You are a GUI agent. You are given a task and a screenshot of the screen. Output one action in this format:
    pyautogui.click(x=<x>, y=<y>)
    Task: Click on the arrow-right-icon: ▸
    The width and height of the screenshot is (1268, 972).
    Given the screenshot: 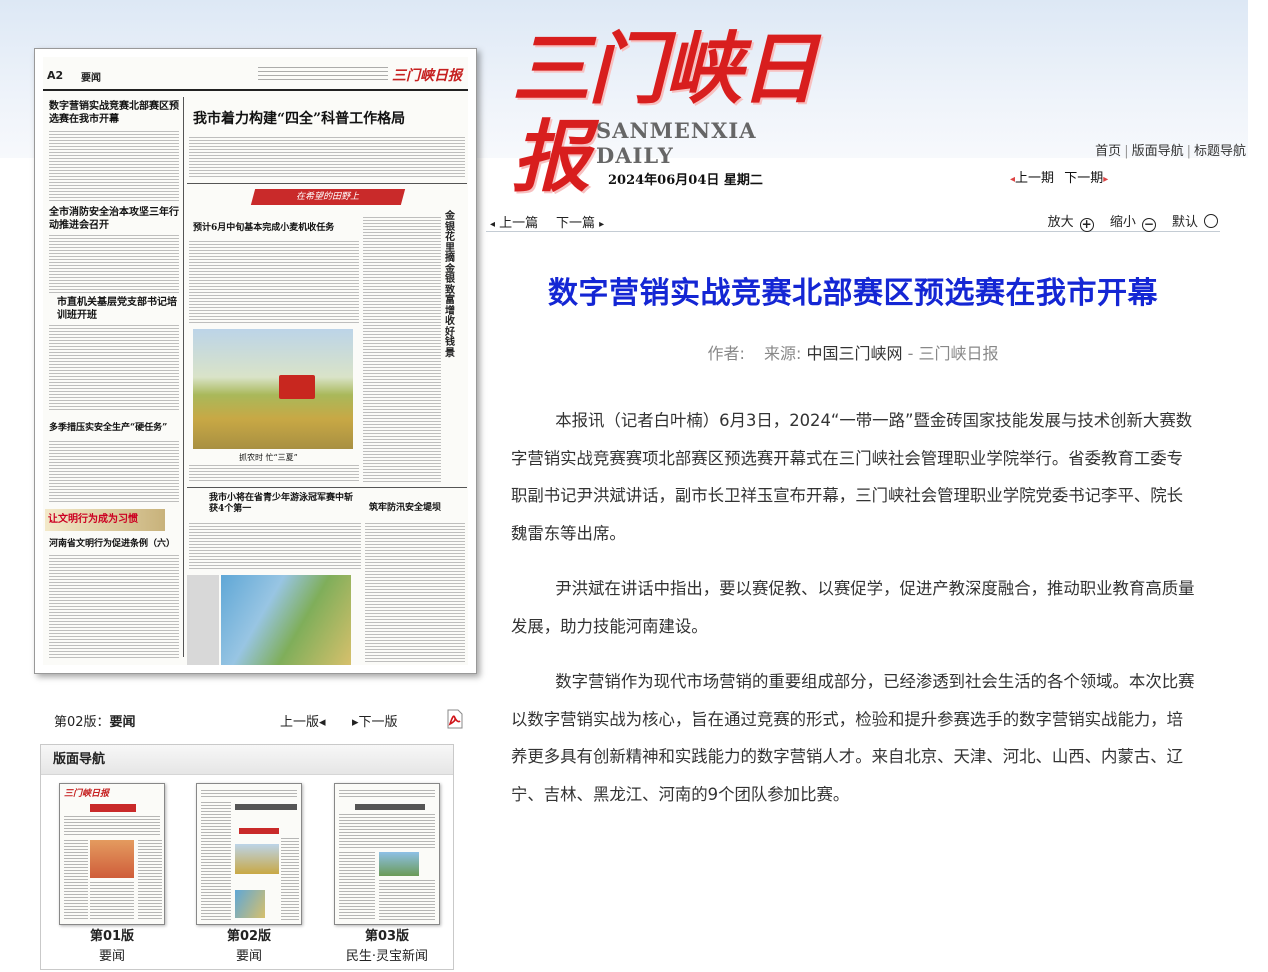 What is the action you would take?
    pyautogui.click(x=1106, y=179)
    